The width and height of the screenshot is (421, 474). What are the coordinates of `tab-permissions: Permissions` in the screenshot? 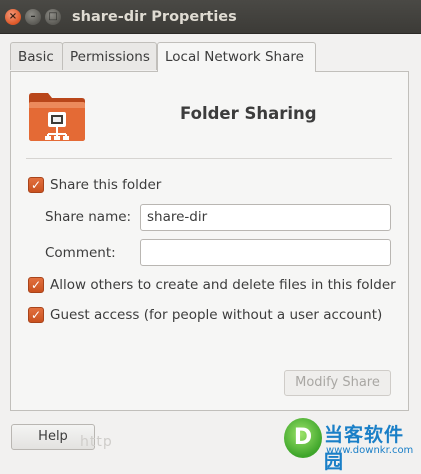 It's located at (109, 56).